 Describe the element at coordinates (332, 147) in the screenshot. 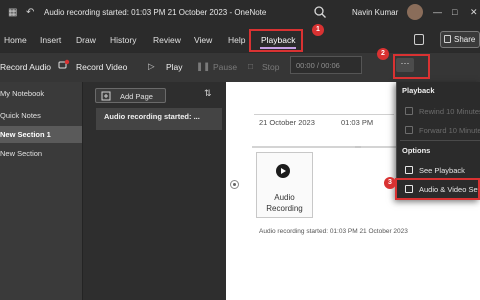

I see `note-container-bar` at that location.